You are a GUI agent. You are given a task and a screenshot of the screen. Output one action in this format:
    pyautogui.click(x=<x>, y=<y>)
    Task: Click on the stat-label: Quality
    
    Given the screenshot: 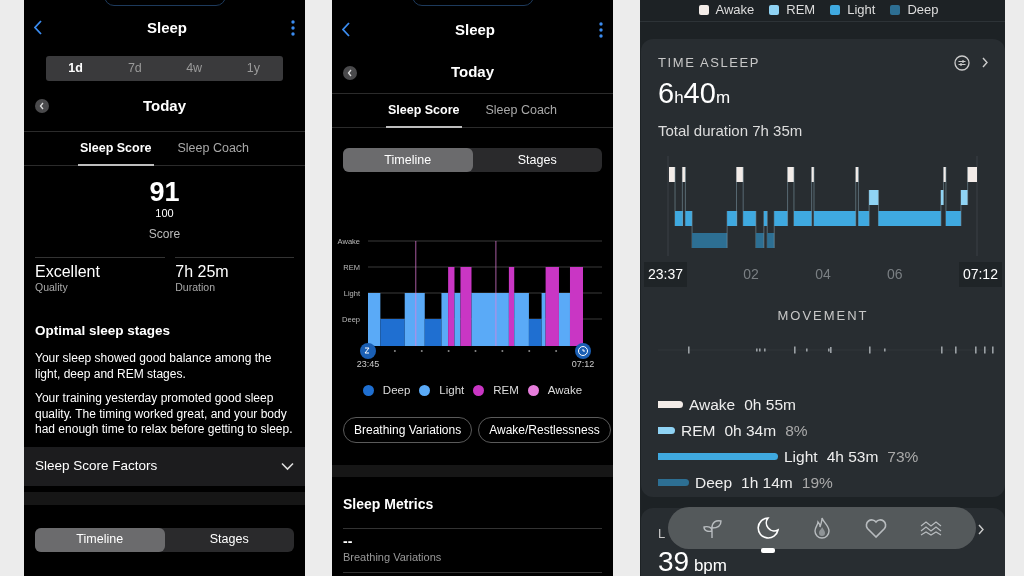 What is the action you would take?
    pyautogui.click(x=52, y=287)
    